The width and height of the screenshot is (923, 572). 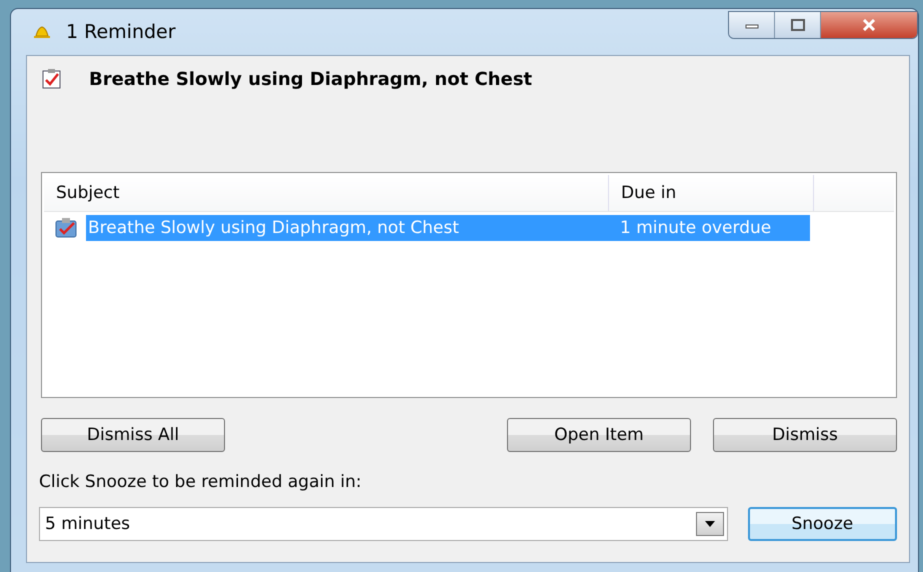 What do you see at coordinates (711, 193) in the screenshot?
I see `column-header: Due in` at bounding box center [711, 193].